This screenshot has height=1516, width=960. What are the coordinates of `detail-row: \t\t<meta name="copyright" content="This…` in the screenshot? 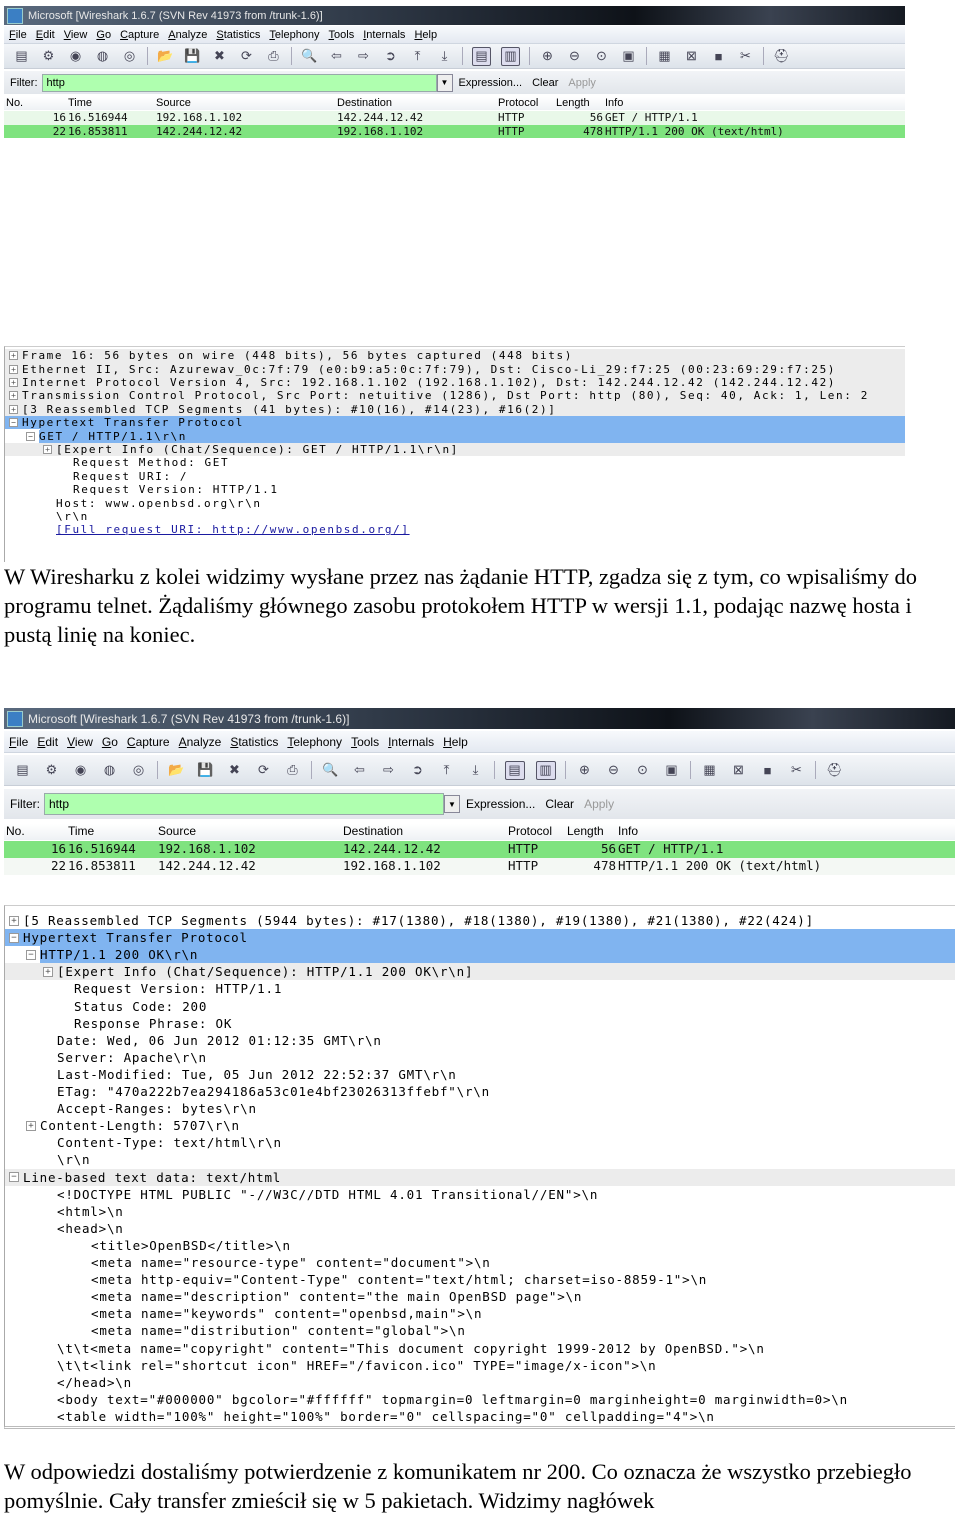 It's located at (480, 1348).